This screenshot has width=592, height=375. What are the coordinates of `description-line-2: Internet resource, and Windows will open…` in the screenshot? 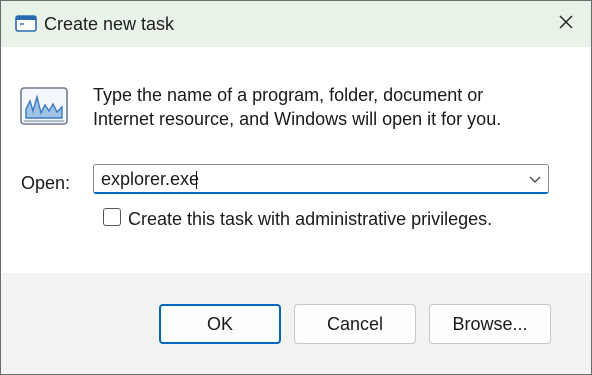 It's located at (297, 119).